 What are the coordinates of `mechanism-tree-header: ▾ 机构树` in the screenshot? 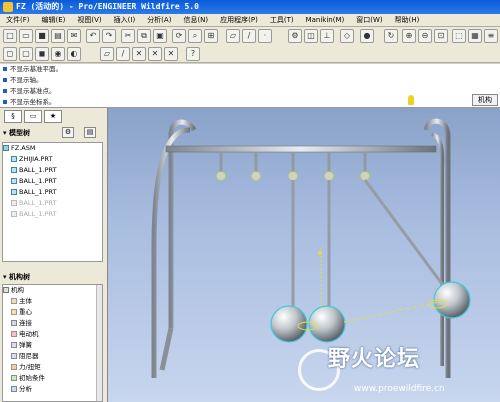 It's located at (53, 277).